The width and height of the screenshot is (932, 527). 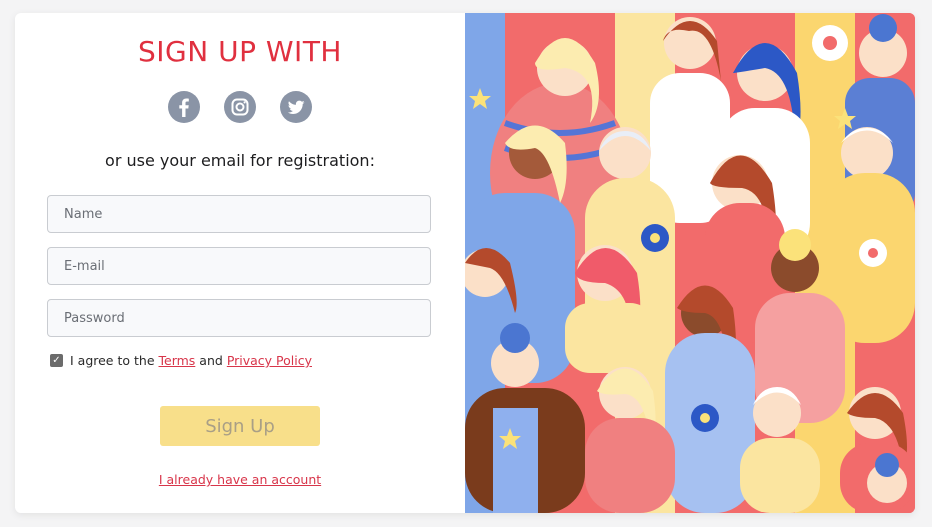 I want to click on password-field, so click(x=239, y=318).